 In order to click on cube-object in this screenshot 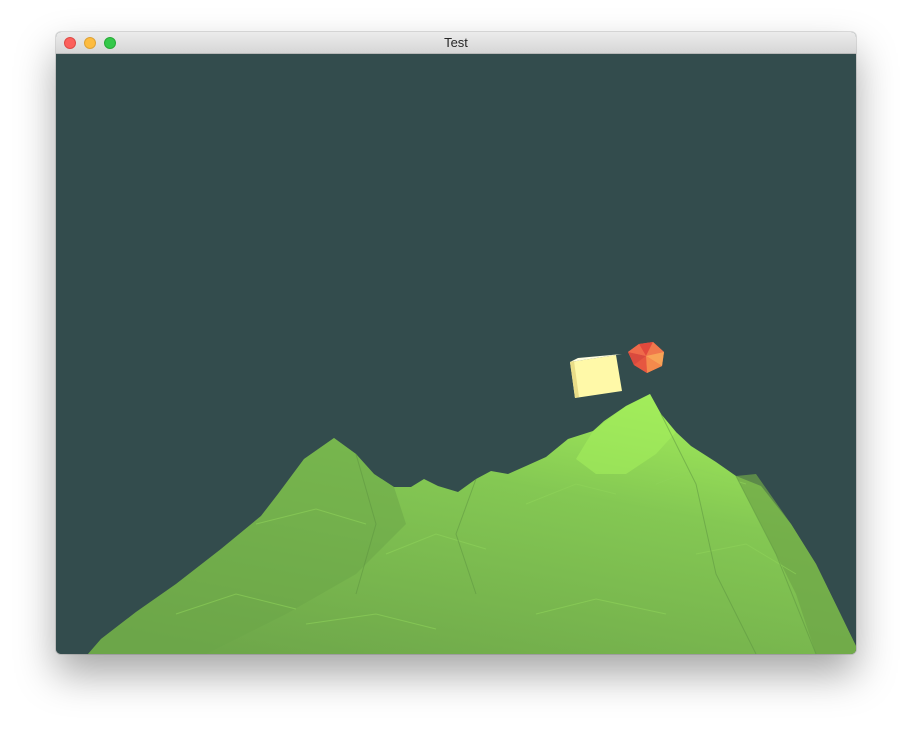, I will do `click(596, 376)`.